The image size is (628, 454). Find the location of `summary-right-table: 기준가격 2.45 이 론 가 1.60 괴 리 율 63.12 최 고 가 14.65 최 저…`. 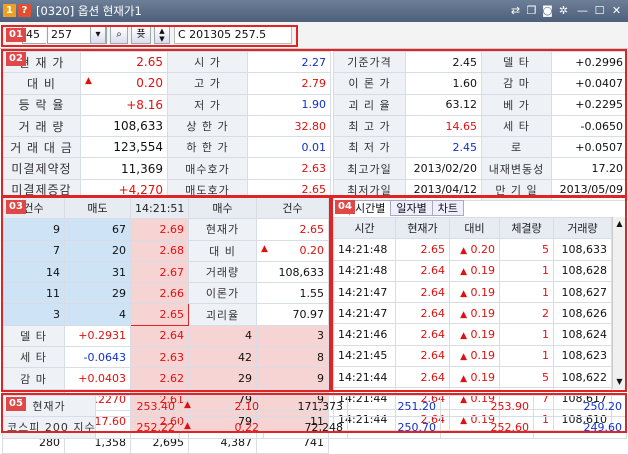

summary-right-table: 기준가격 2.45 이 론 가 1.60 괴 리 율 63.12 최 고 가 14.65 최 저… is located at coordinates (407, 126).